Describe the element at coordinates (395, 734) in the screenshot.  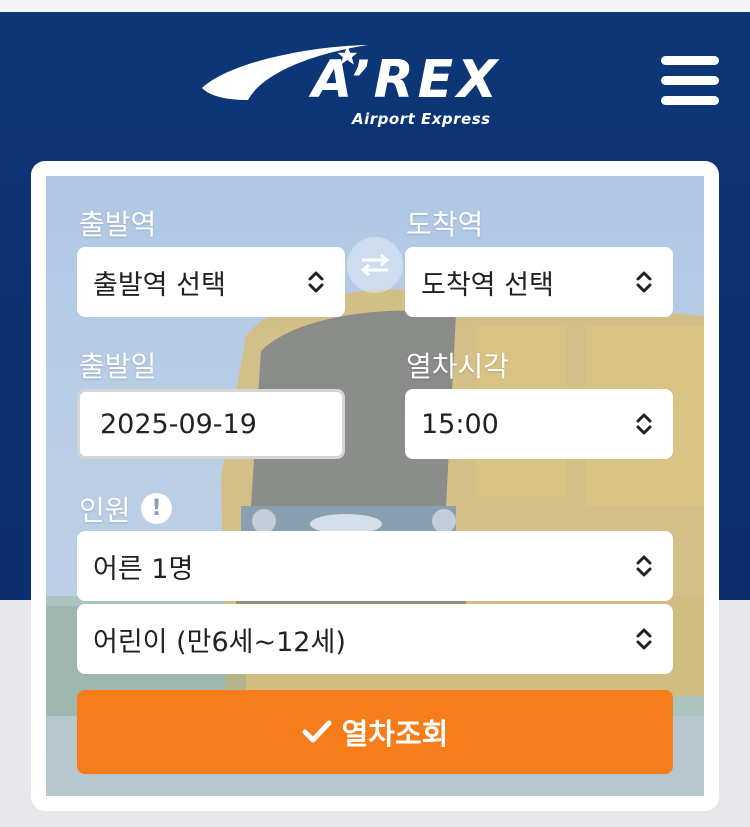
I see `search-button-label: 열차조회` at that location.